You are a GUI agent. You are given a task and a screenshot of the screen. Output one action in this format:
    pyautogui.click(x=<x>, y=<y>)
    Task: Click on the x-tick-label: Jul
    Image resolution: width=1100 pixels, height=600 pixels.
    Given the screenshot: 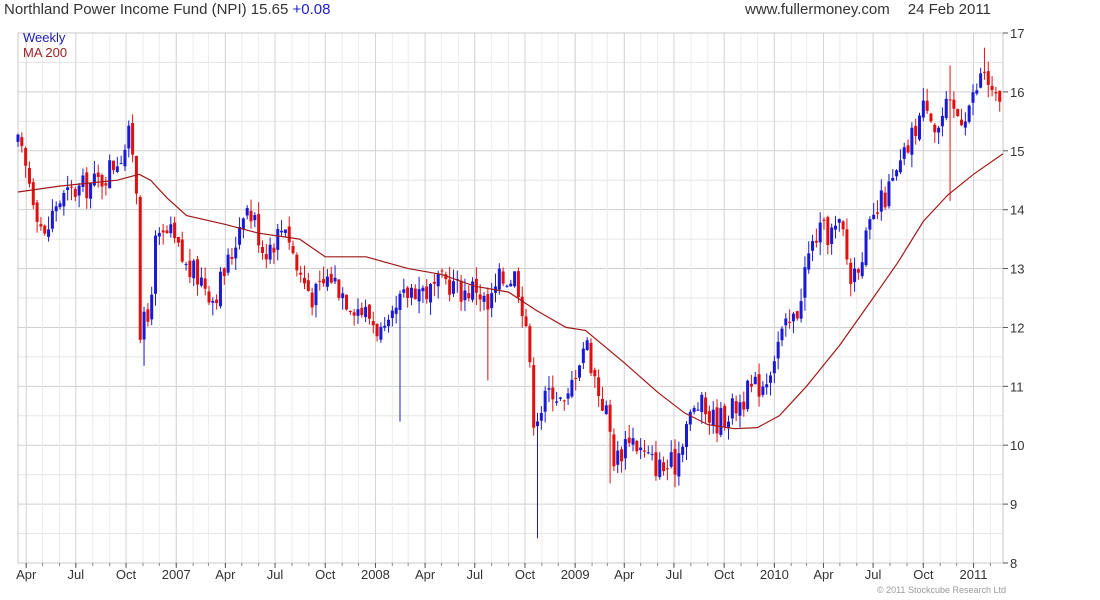 What is the action you would take?
    pyautogui.click(x=674, y=574)
    